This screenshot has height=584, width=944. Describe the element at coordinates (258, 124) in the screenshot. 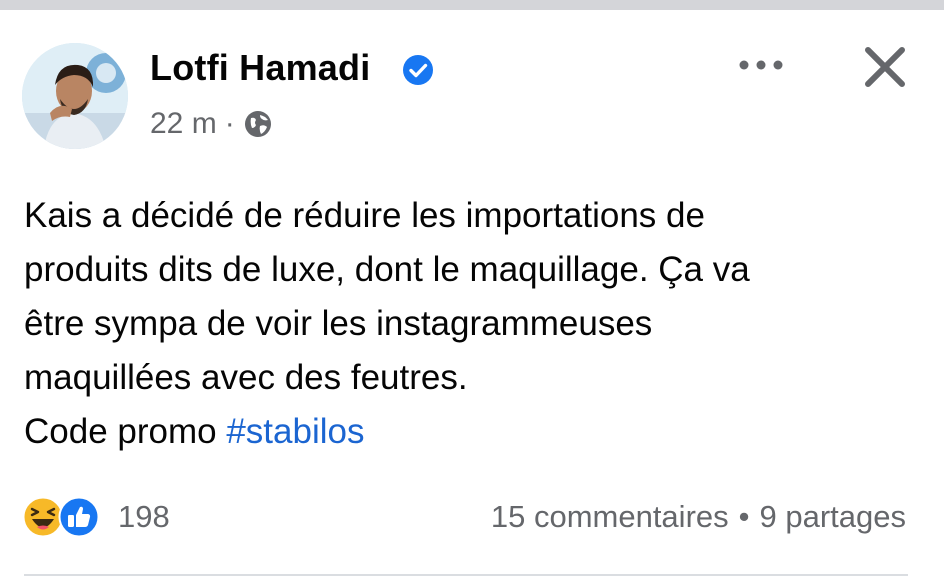

I see `globe-icon` at that location.